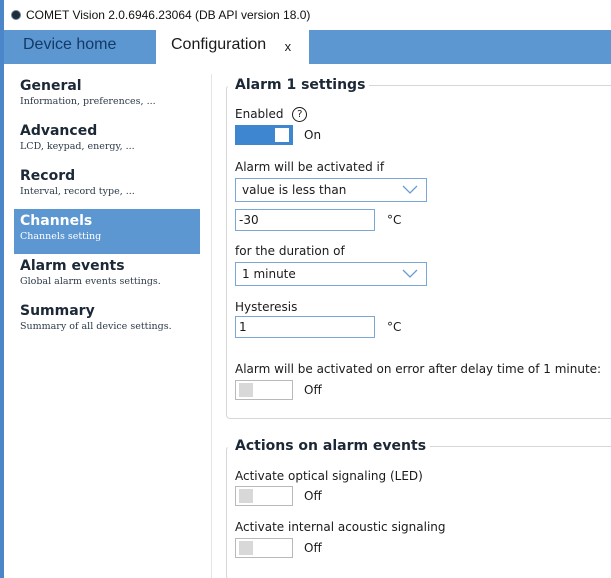 This screenshot has height=578, width=611. What do you see at coordinates (72, 266) in the screenshot?
I see `sidebar-item-title: Alarm events` at bounding box center [72, 266].